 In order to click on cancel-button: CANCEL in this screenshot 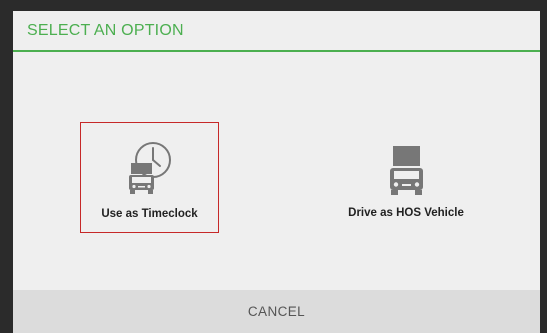, I will do `click(276, 311)`.